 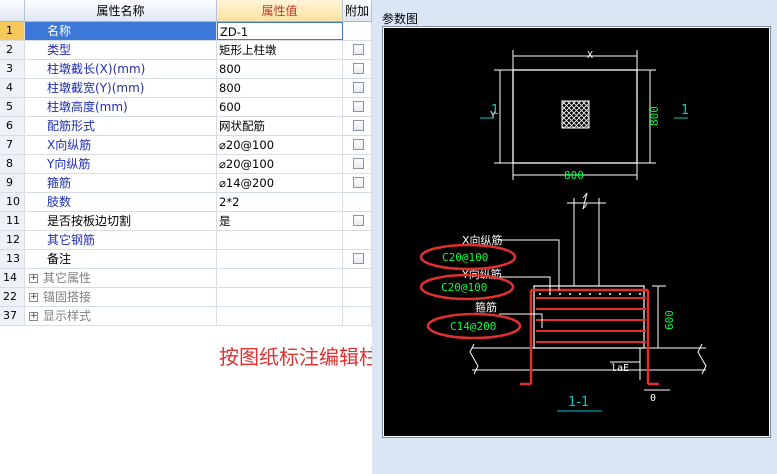 I want to click on table-row: 6 配筋形式 网状配筋, so click(x=186, y=126).